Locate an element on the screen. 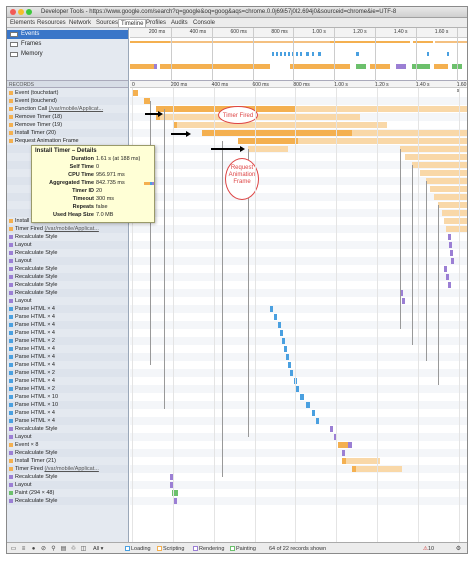  tab-resources: Resources is located at coordinates (51, 23).